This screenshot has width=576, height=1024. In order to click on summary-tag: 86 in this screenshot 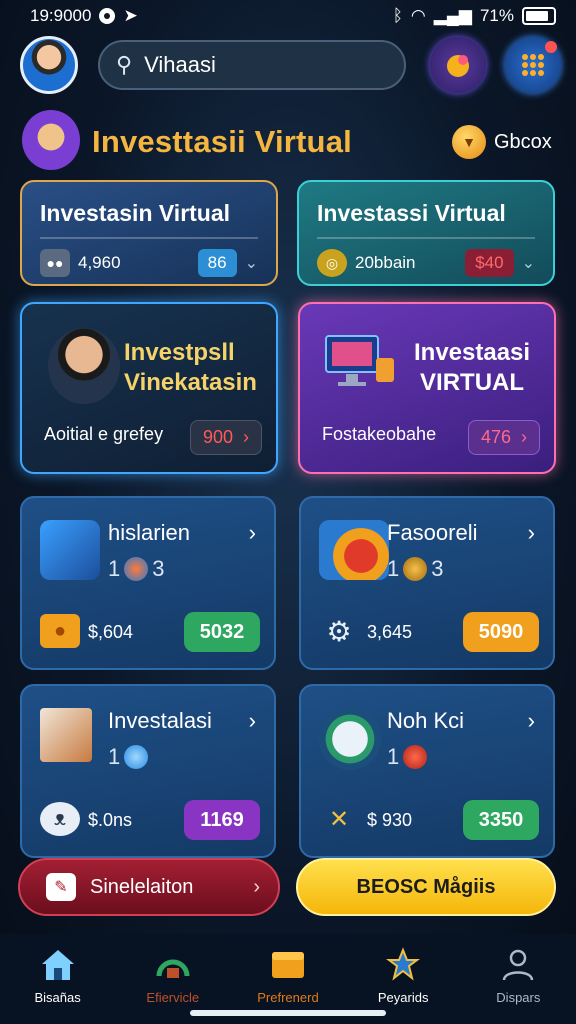, I will do `click(217, 263)`.